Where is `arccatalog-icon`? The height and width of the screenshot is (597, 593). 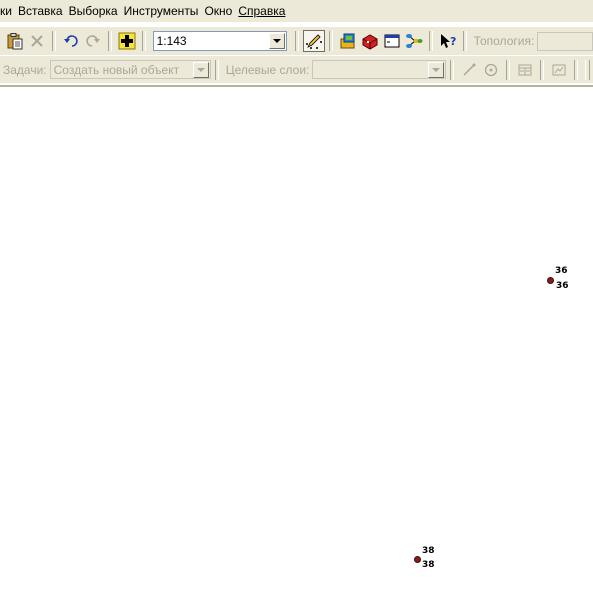
arccatalog-icon is located at coordinates (347, 41).